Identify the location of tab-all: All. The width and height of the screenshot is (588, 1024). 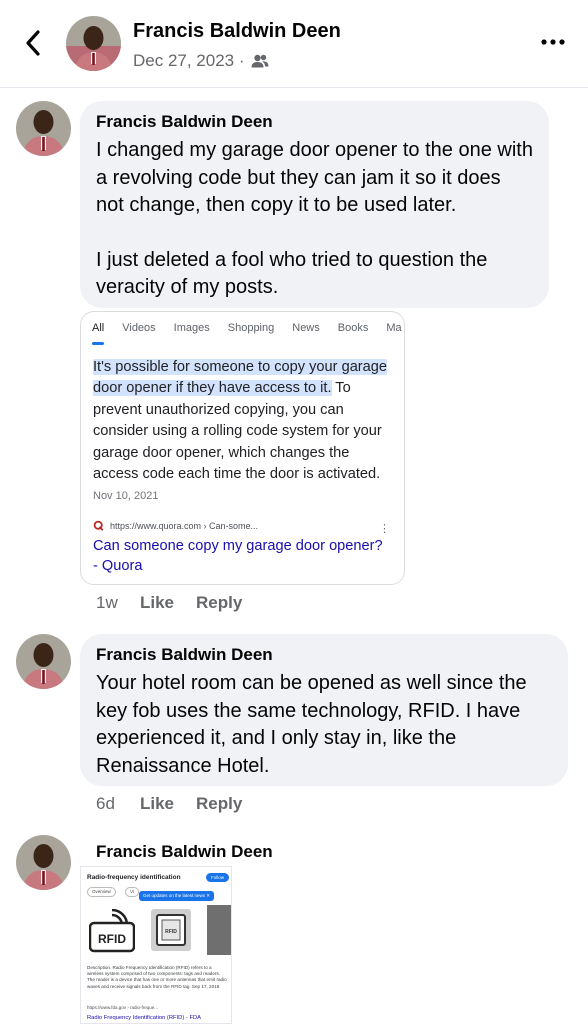
(98, 329).